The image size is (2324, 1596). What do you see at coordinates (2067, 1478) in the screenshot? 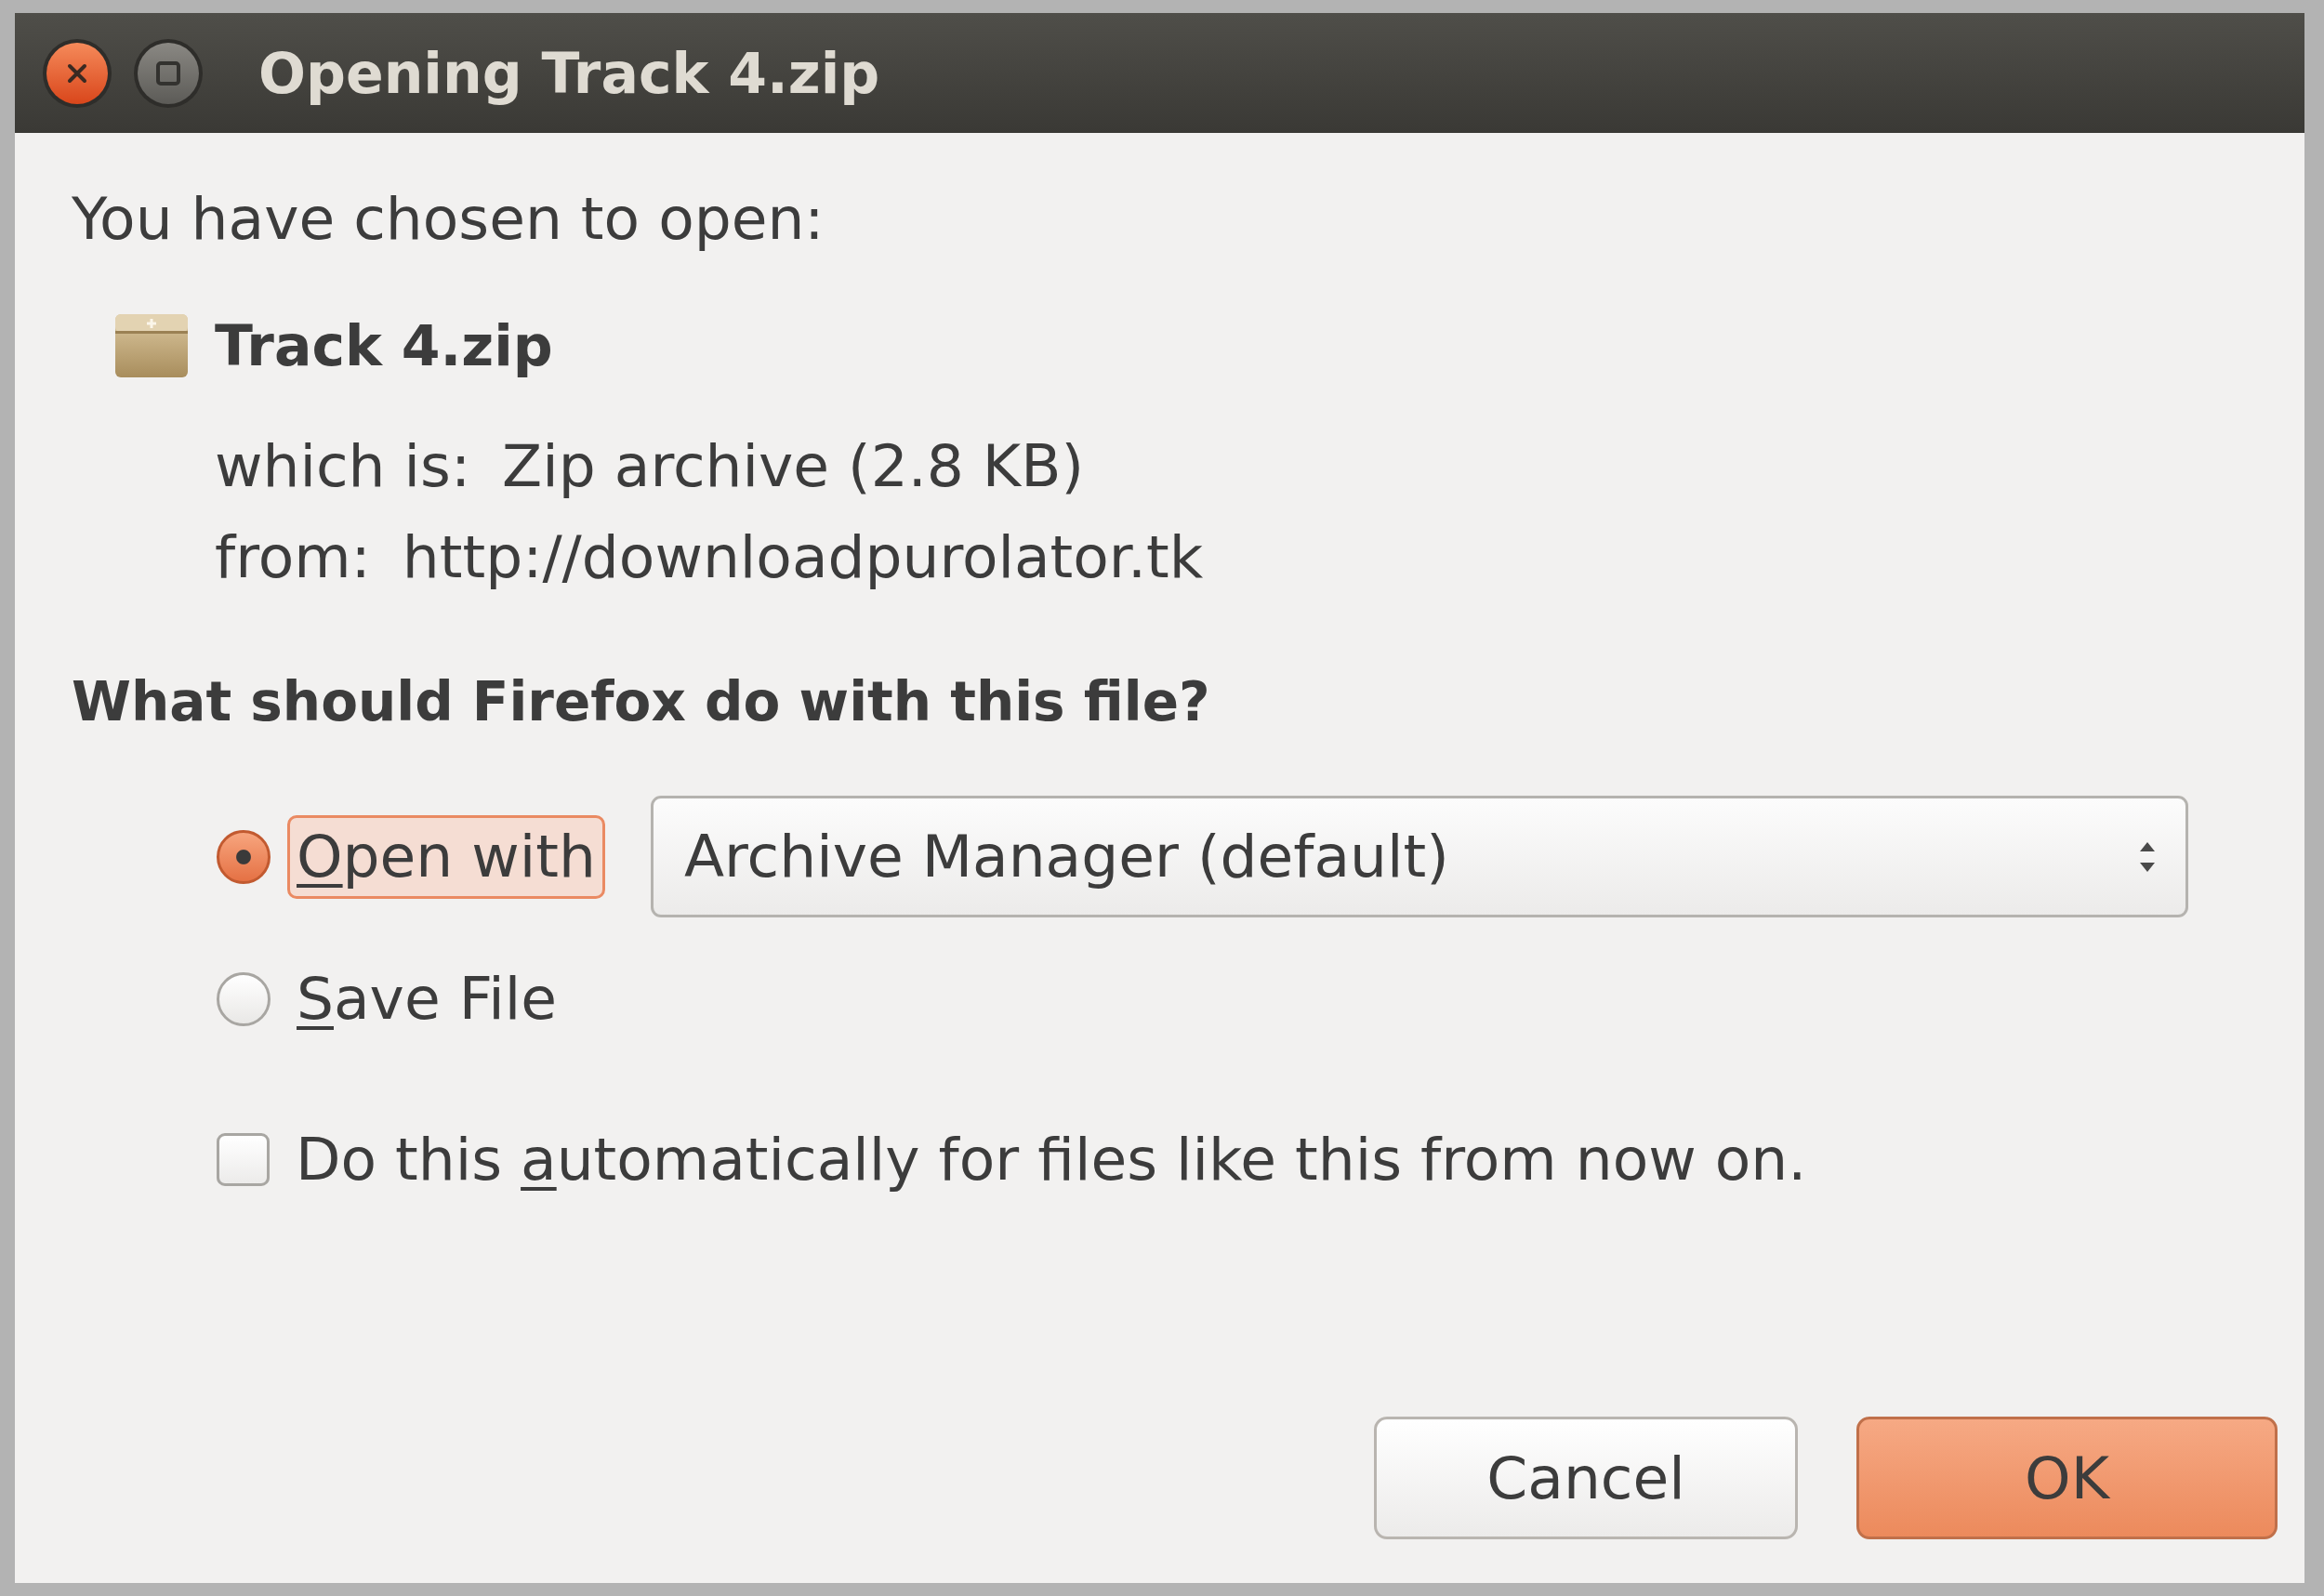
I see `dialog-button: OK` at bounding box center [2067, 1478].